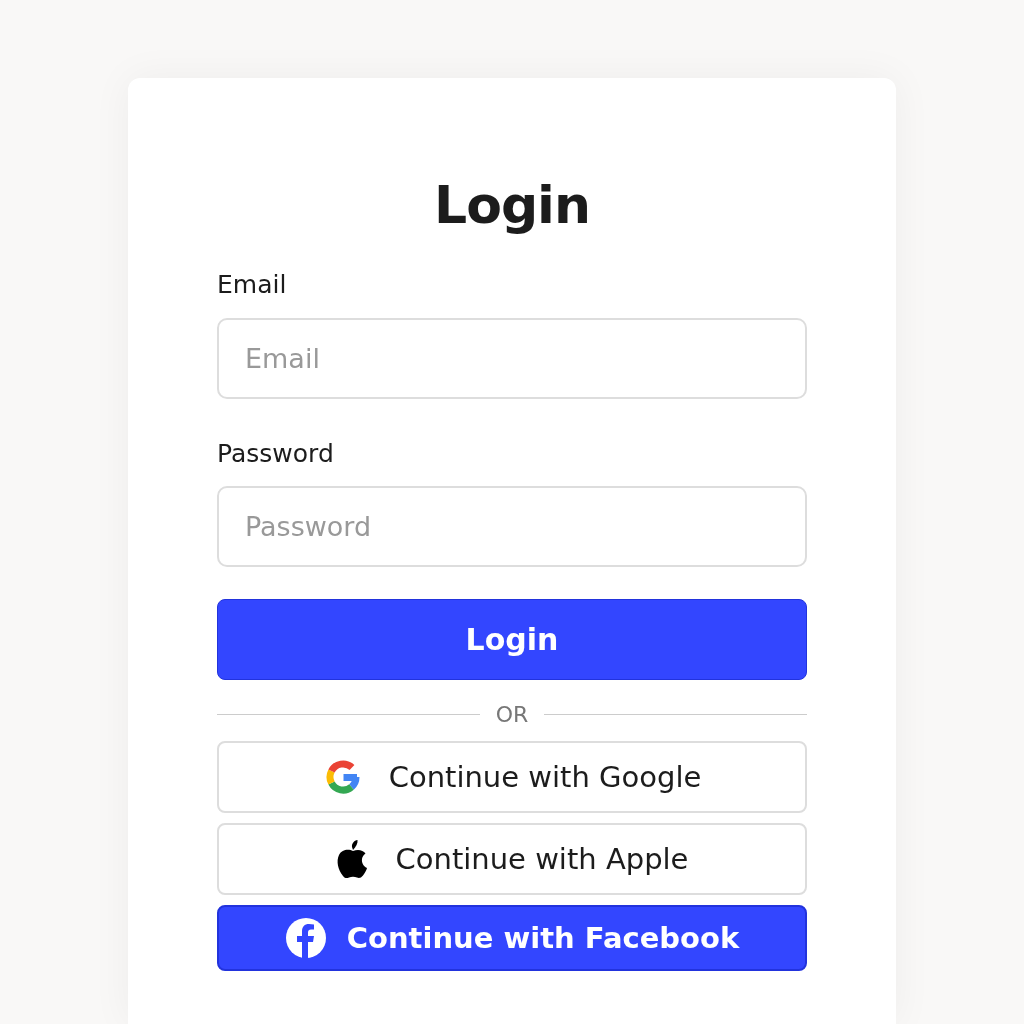 This screenshot has width=1024, height=1024. I want to click on divider-text: OR, so click(512, 715).